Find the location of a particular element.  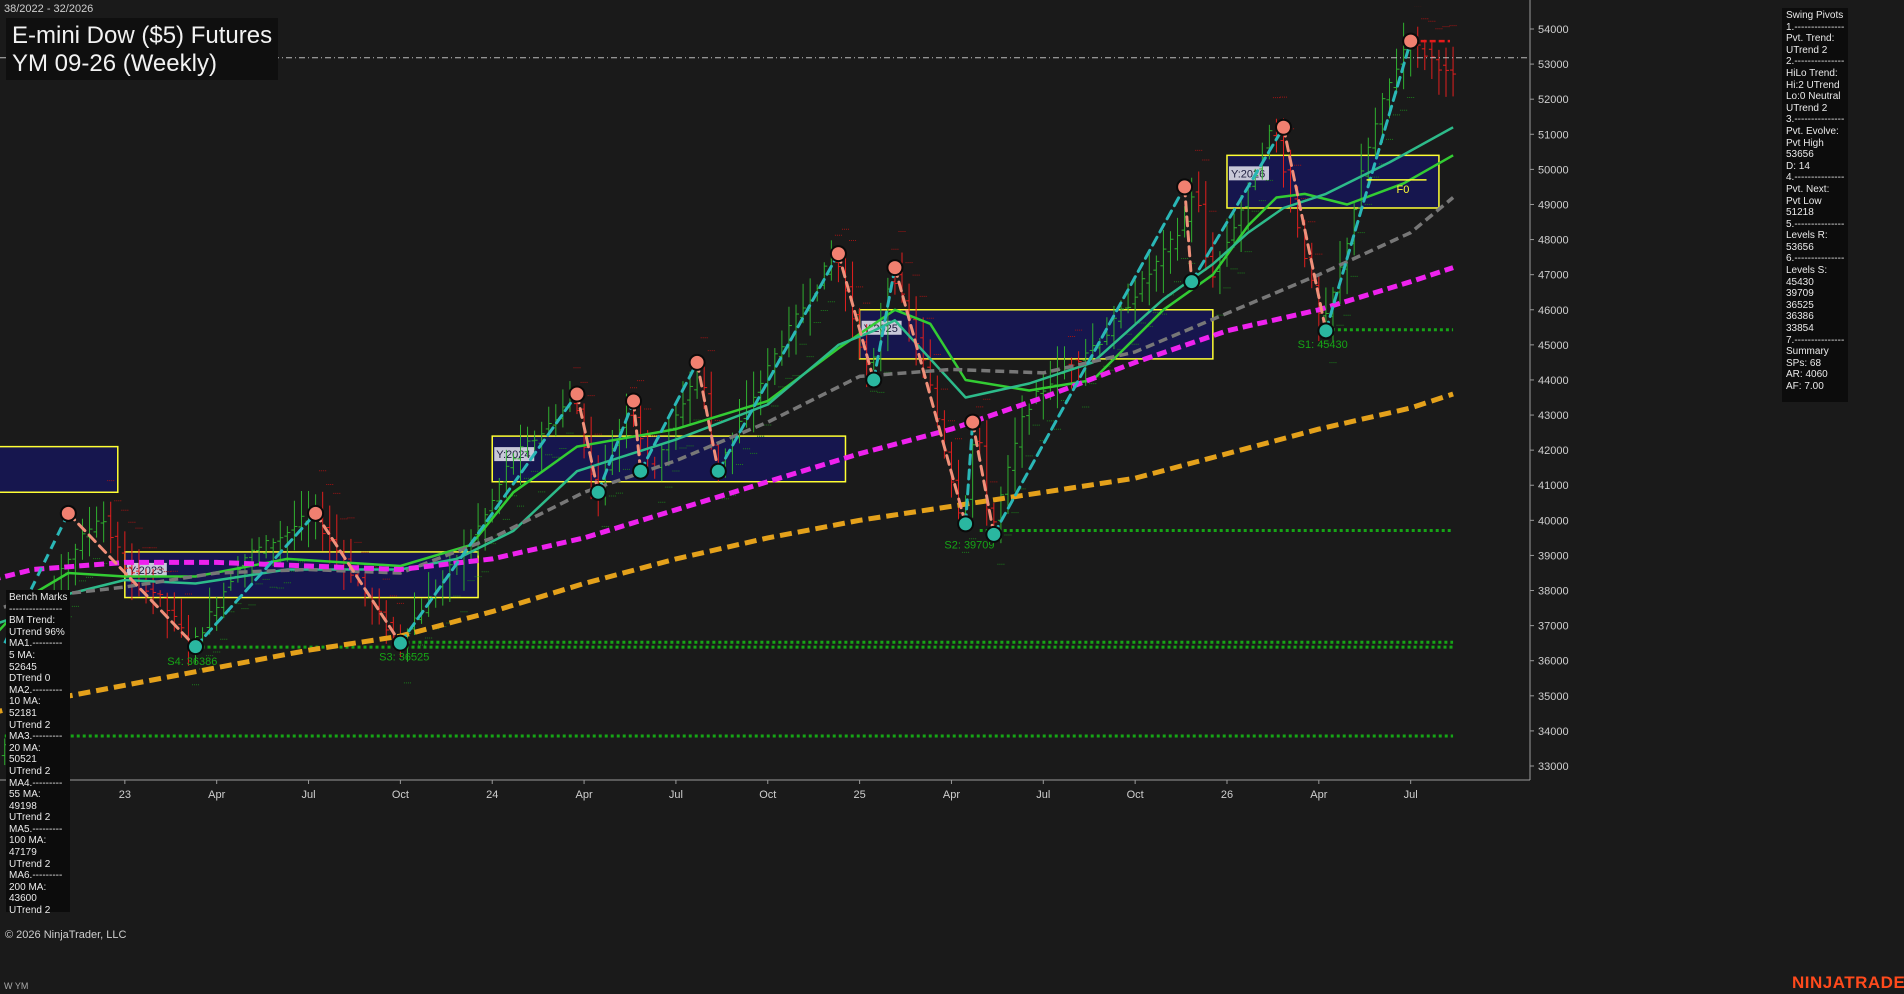

bench-panel-line: MA3.--------- is located at coordinates (36, 737).